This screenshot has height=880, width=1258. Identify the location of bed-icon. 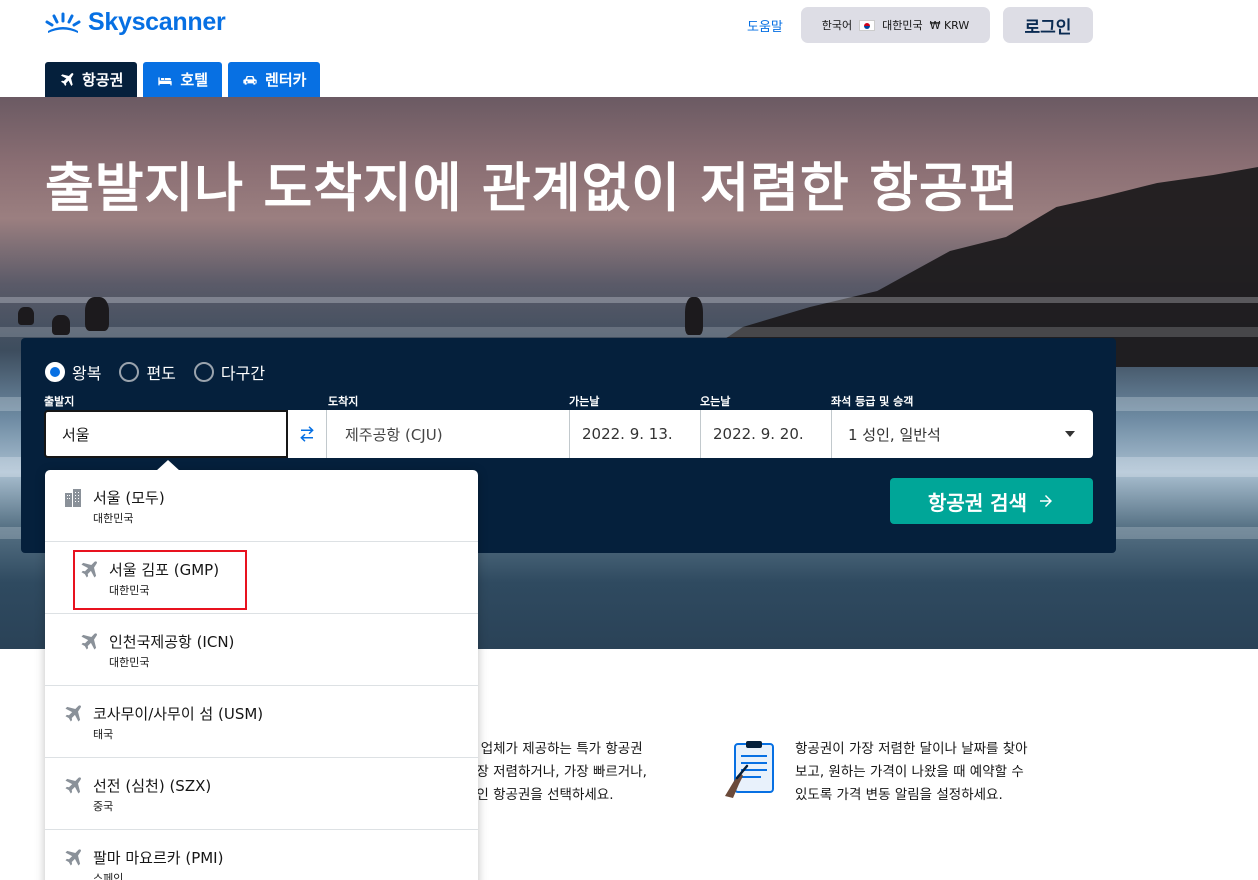
(165, 80).